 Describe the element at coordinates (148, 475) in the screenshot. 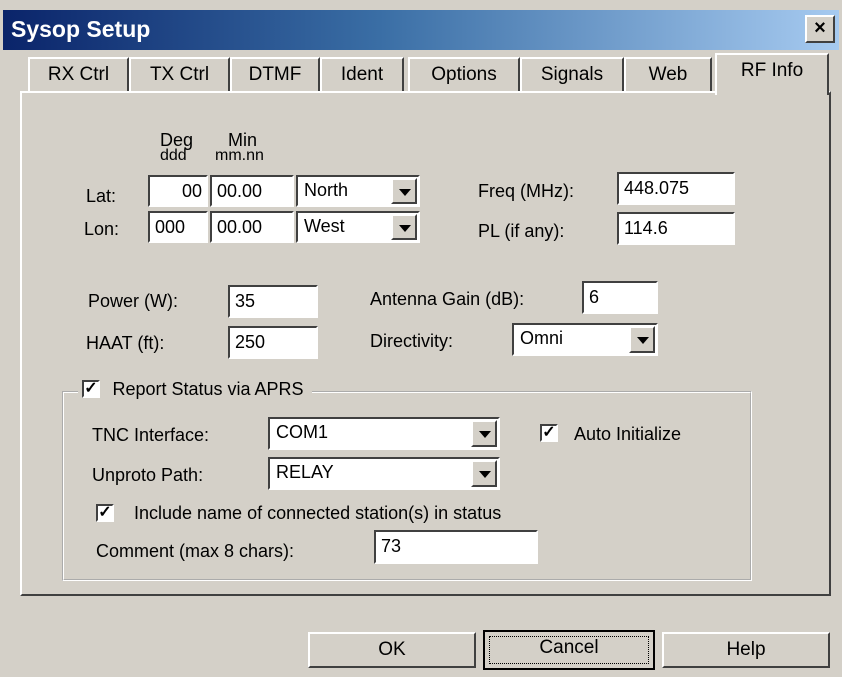

I see `unproto-path-label: Unproto Path:` at that location.